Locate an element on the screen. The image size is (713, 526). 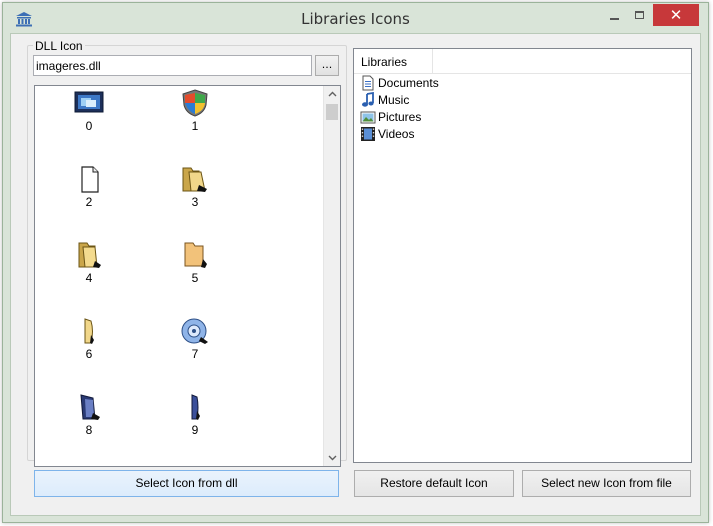
close-button: ✕ is located at coordinates (676, 15).